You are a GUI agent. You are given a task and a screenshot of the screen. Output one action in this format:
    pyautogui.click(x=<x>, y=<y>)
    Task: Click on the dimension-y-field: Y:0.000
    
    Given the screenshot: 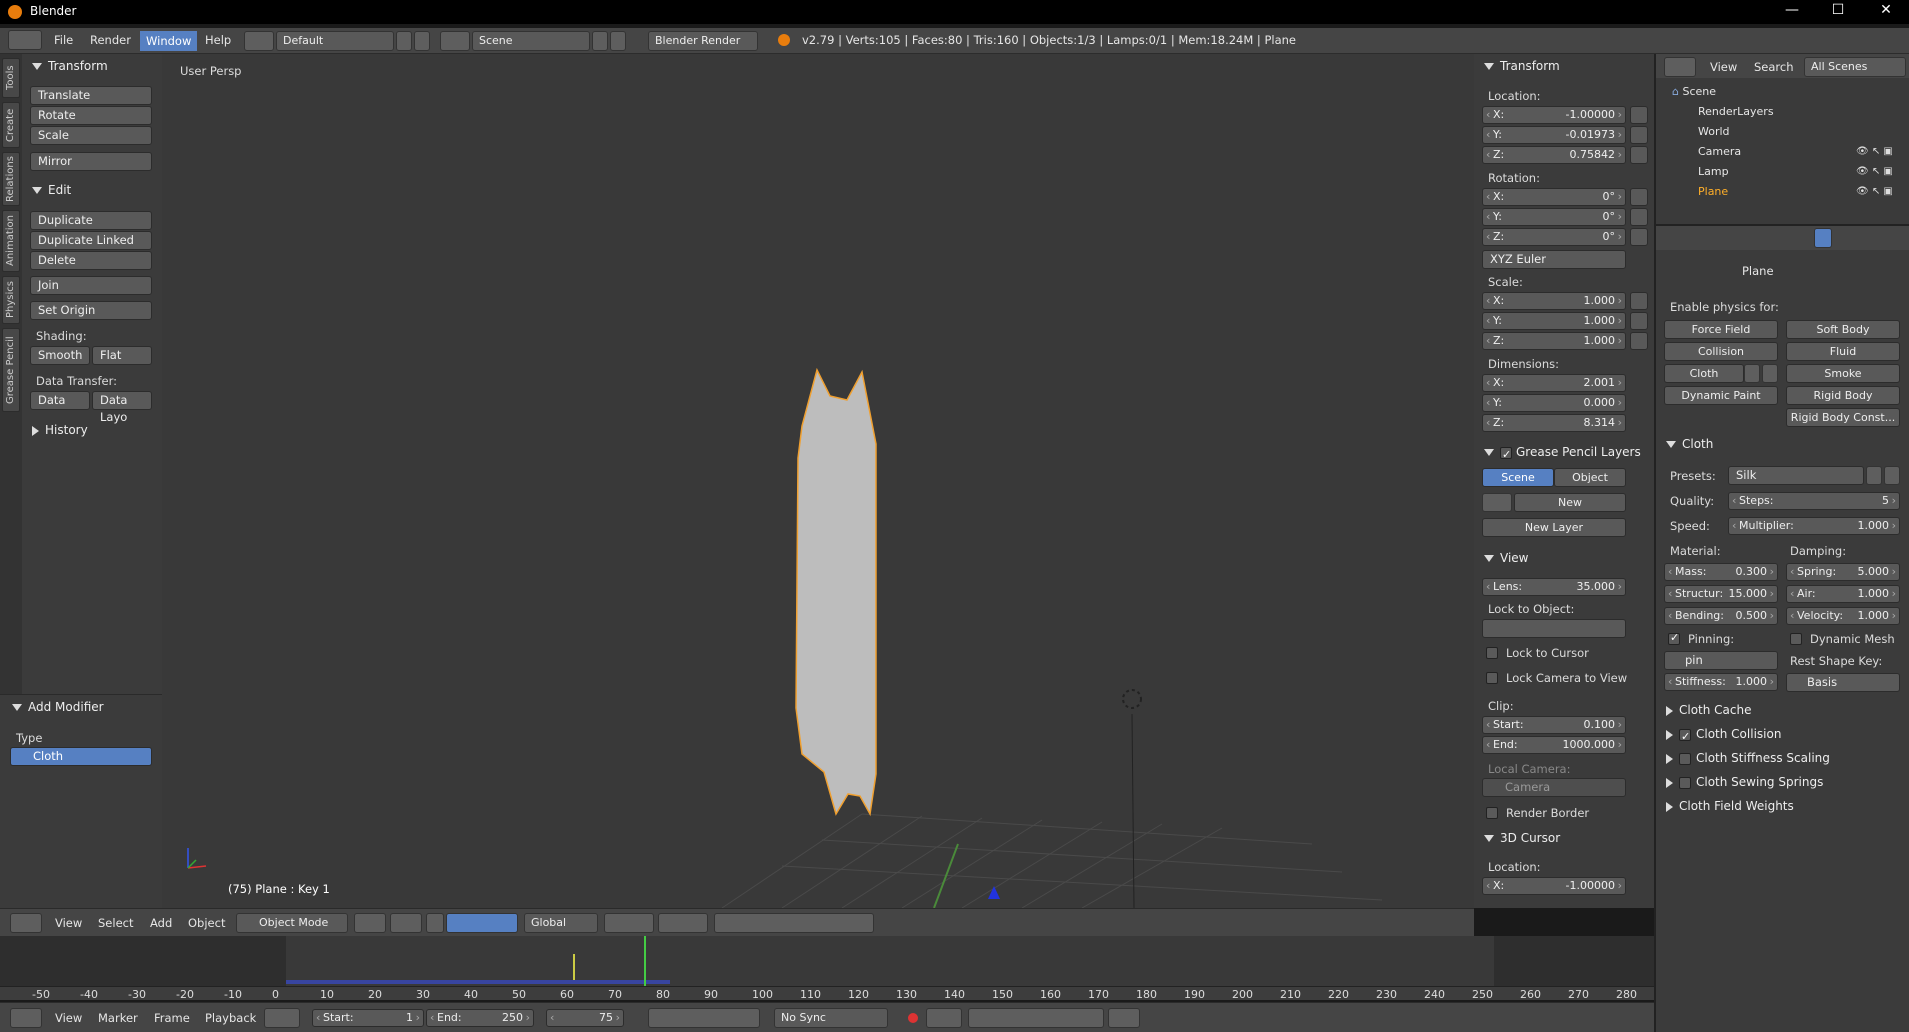 What is the action you would take?
    pyautogui.click(x=1554, y=403)
    